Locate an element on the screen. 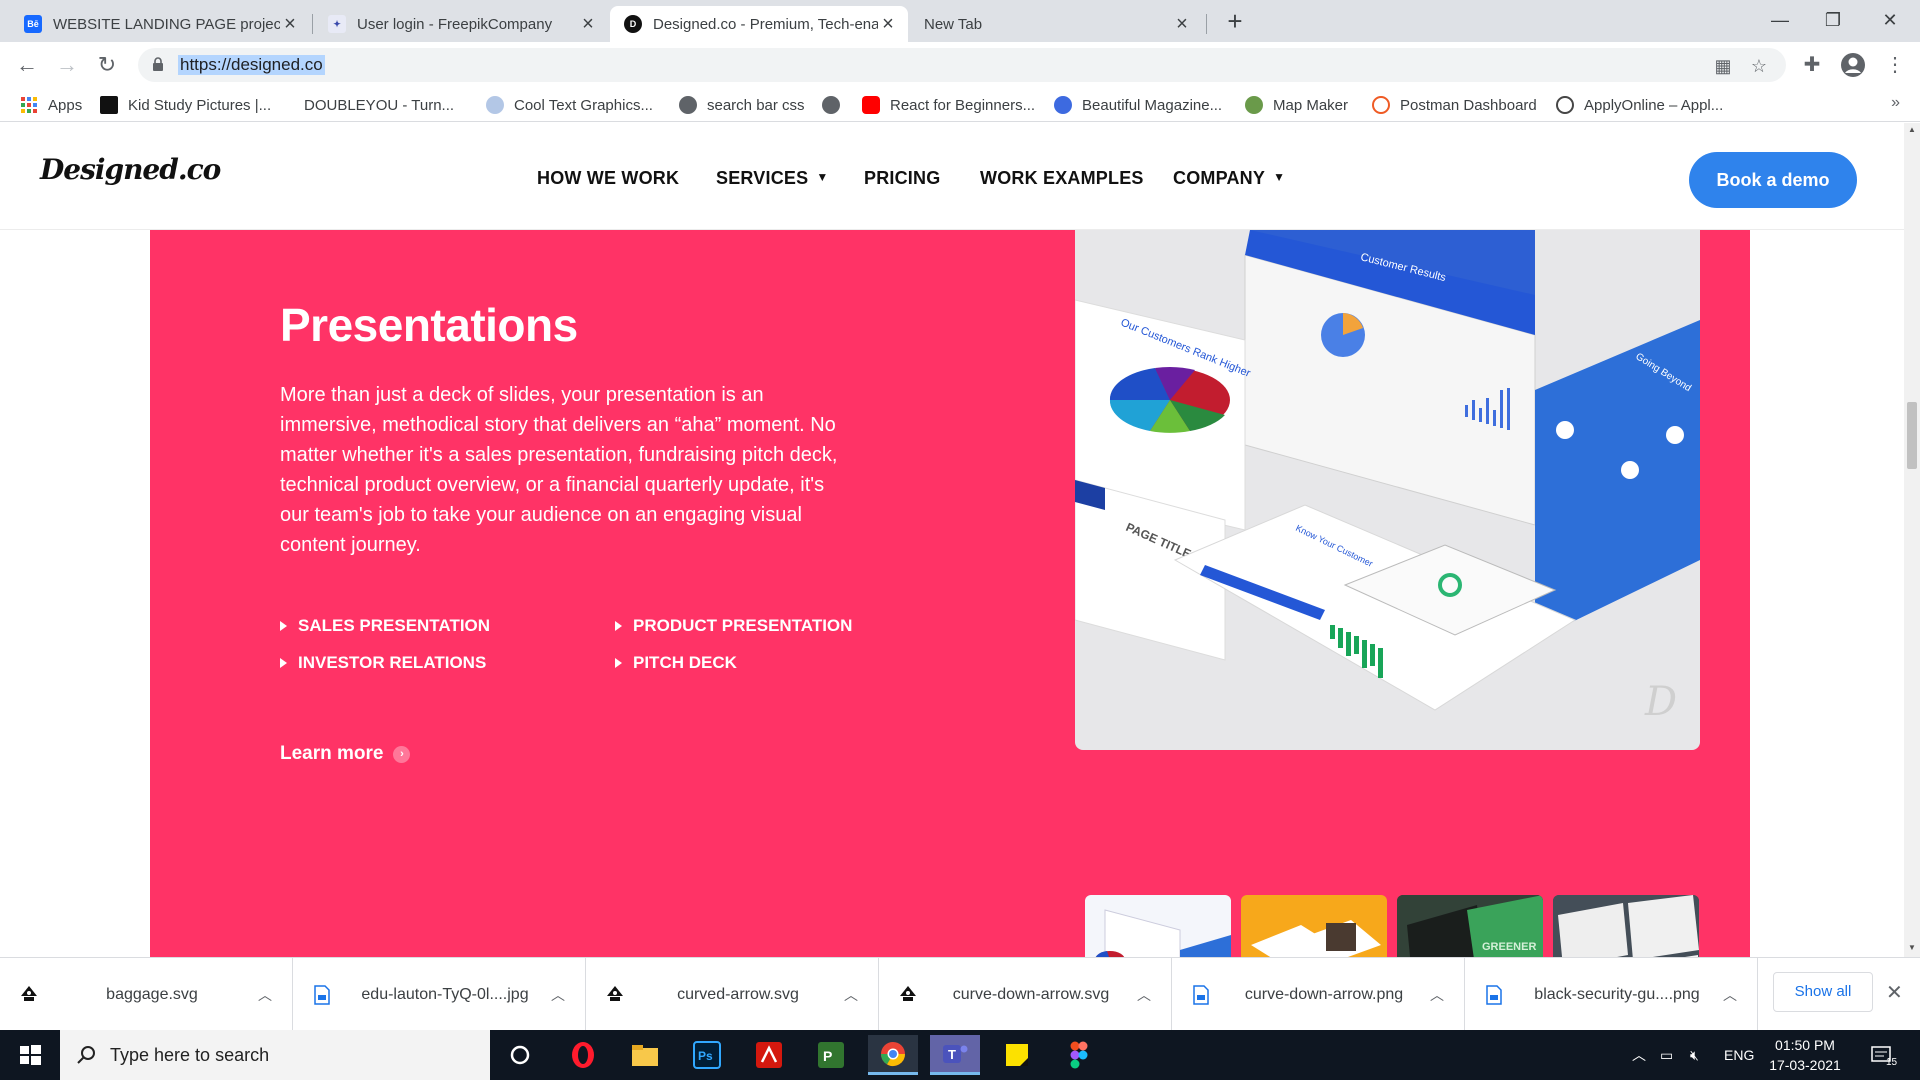 The width and height of the screenshot is (1920, 1080). download-item: curve-down-arrow.svg ︿ is located at coordinates (1025, 994).